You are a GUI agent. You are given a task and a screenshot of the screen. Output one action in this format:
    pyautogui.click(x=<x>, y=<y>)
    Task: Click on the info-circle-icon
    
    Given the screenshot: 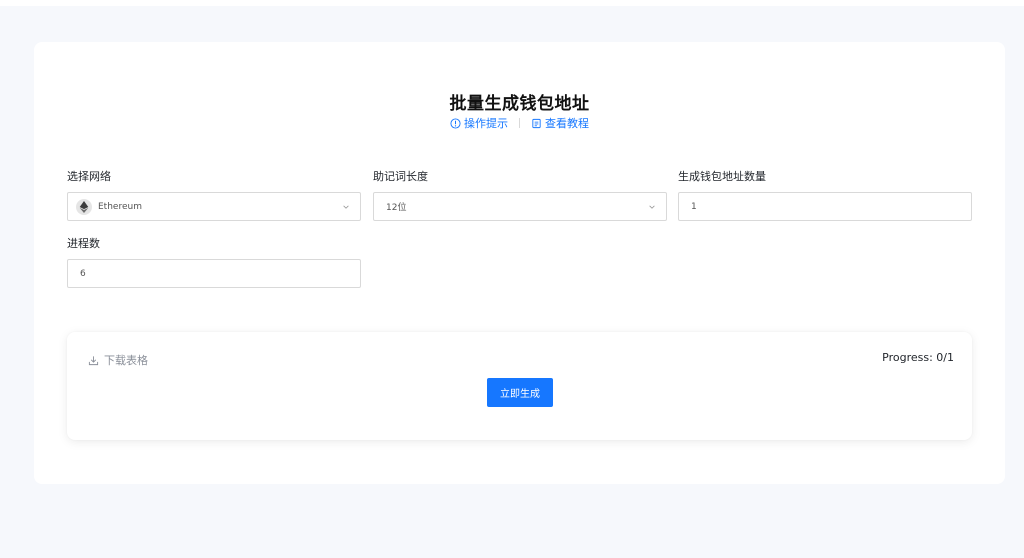 What is the action you would take?
    pyautogui.click(x=455, y=123)
    